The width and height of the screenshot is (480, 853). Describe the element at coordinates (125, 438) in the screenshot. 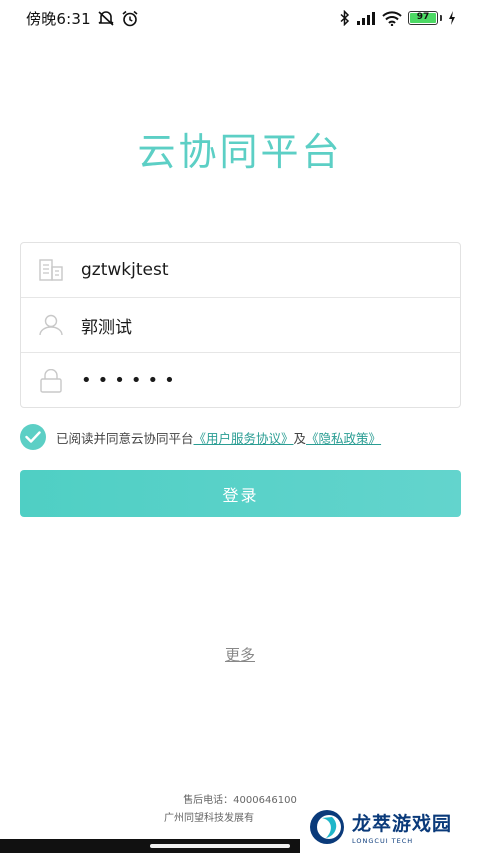

I see `agreement-text: 已阅读并同意云协同平台` at that location.